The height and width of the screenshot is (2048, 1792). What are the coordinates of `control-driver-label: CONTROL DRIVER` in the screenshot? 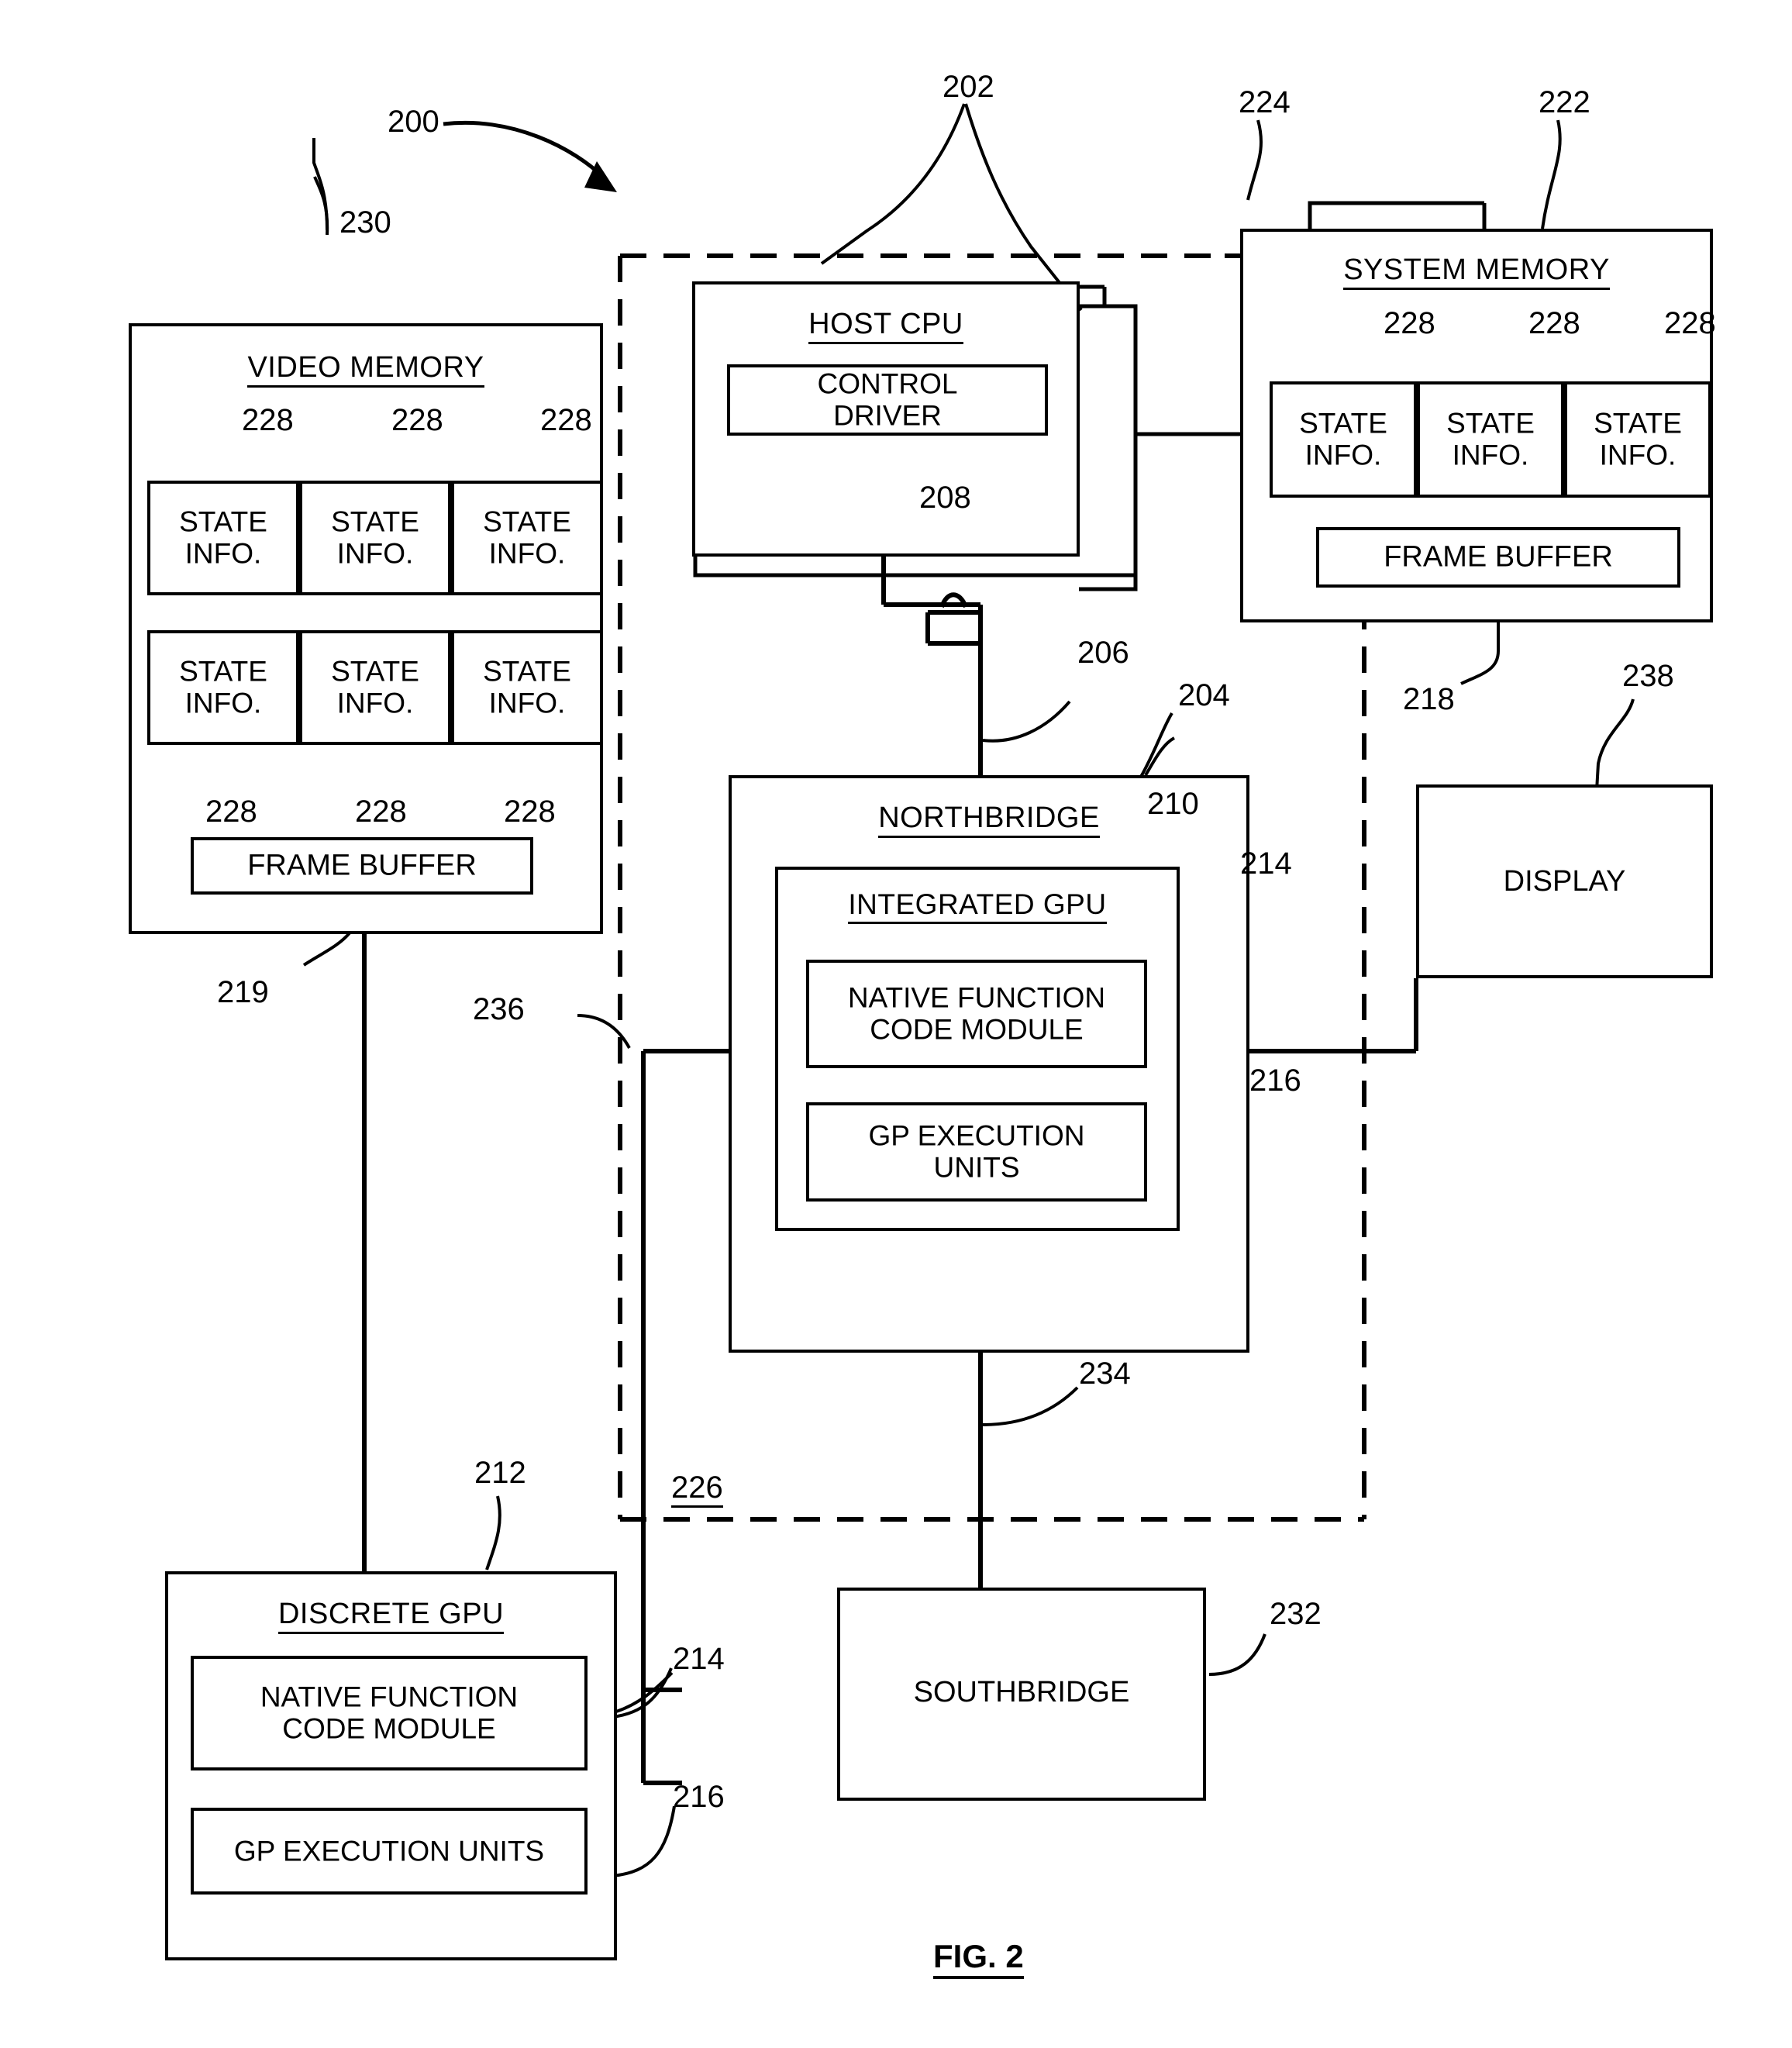 It's located at (887, 399).